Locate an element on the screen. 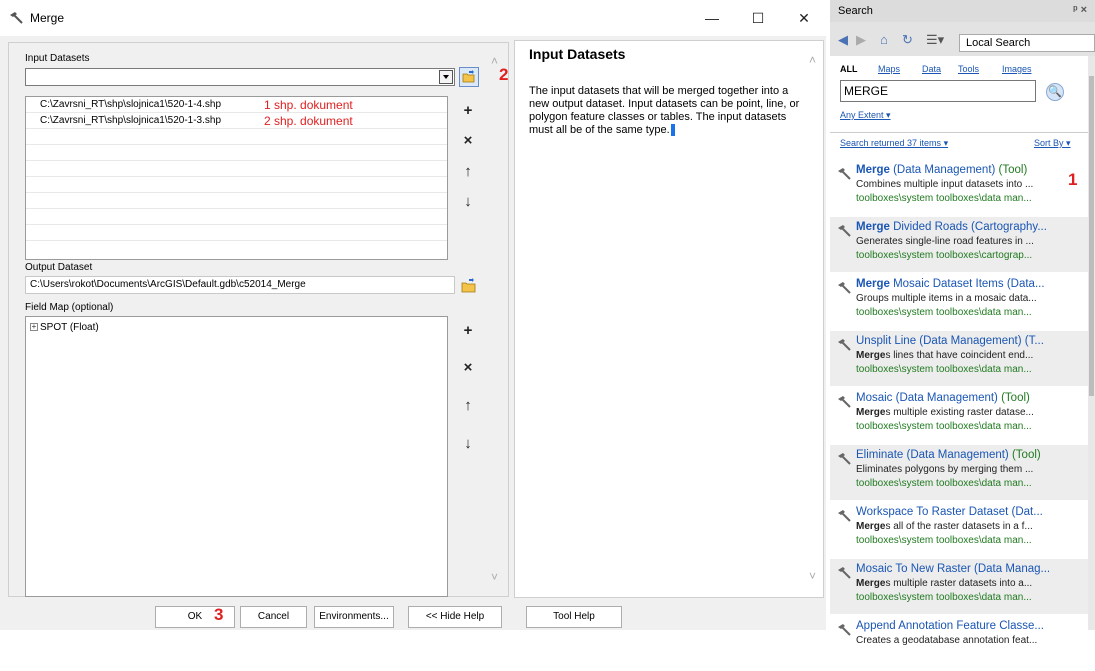 The image size is (1095, 671). filter-tools: Tools is located at coordinates (968, 69).